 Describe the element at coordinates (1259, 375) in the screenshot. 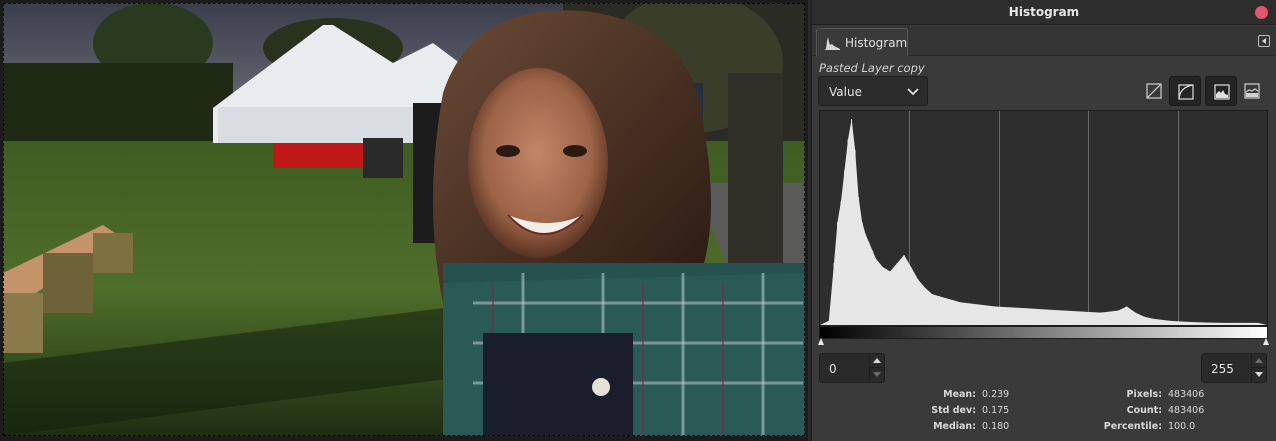

I see `range-end-decrement` at that location.